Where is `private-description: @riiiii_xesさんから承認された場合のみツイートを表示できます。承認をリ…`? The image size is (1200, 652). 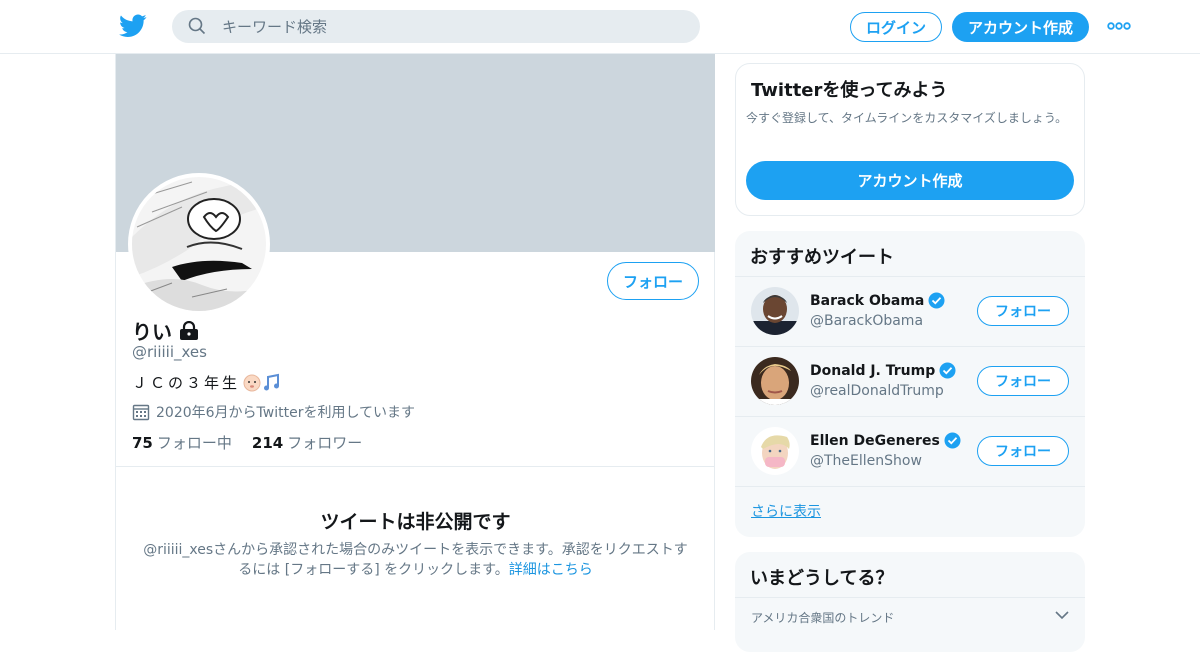 private-description: @riiiii_xesさんから承認された場合のみツイートを表示できます。承認をリ… is located at coordinates (415, 560).